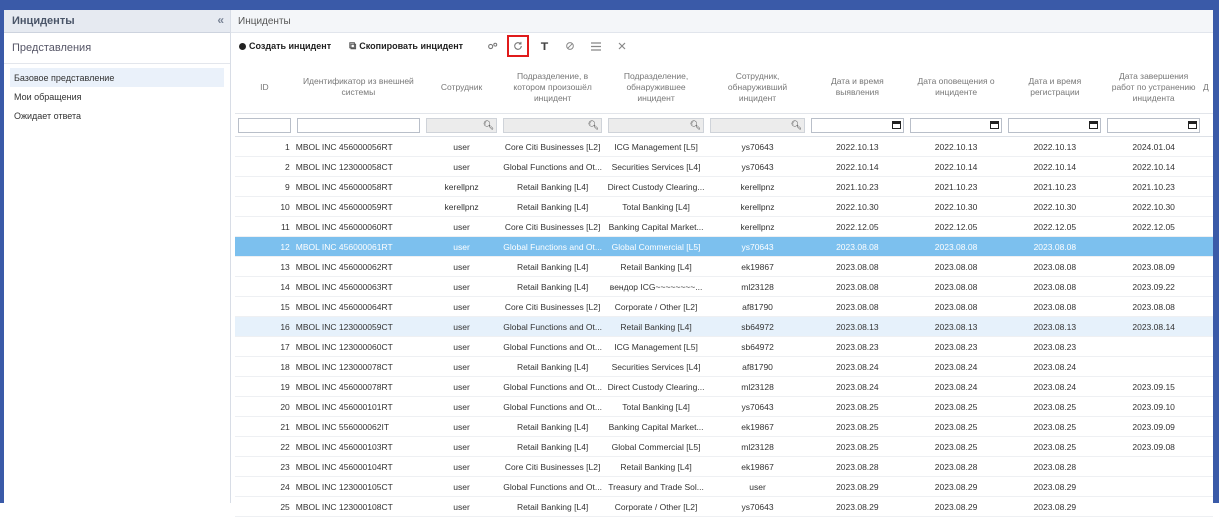 The width and height of the screenshot is (1219, 517). Describe the element at coordinates (358, 125) in the screenshot. I see `filter-input-external-id` at that location.